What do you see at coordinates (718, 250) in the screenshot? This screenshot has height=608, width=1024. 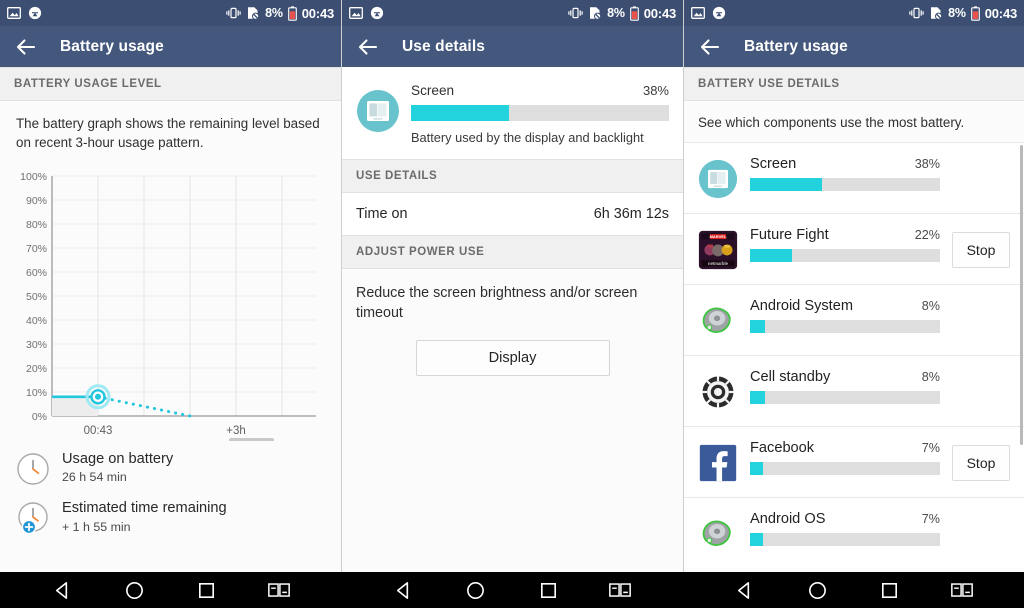 I see `future-fight-icon: MARVEL netmarble` at bounding box center [718, 250].